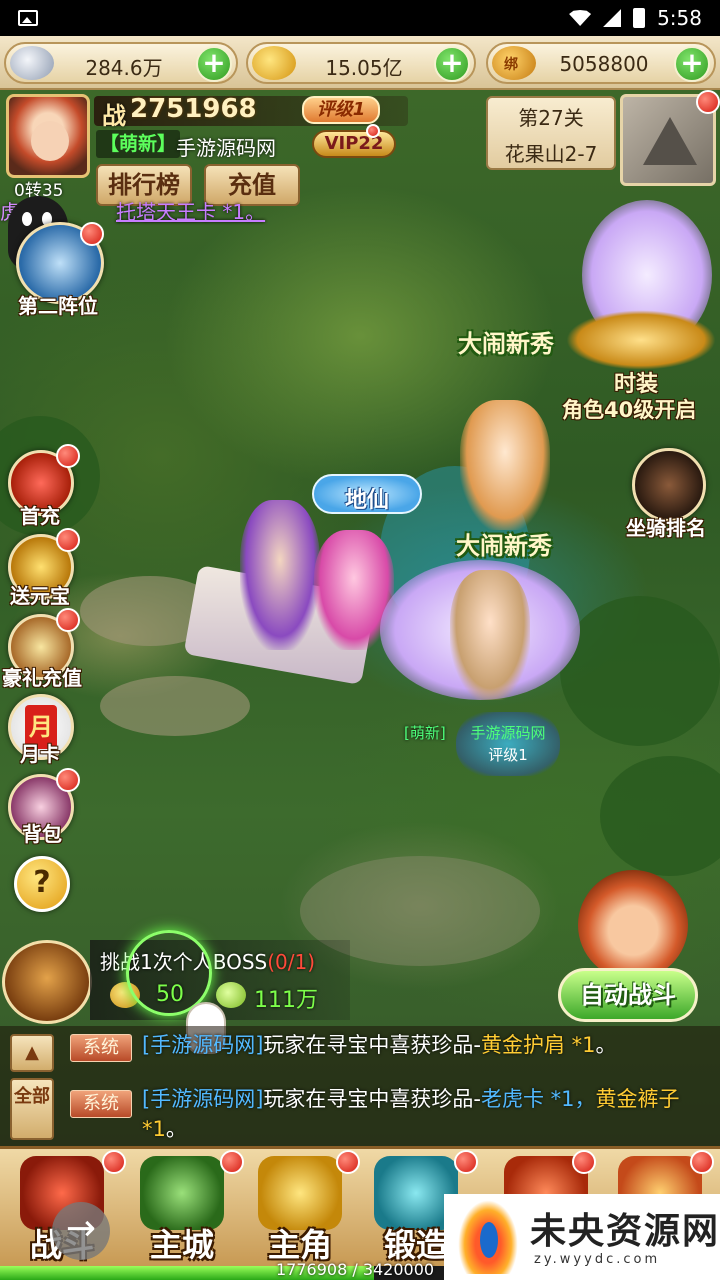 The width and height of the screenshot is (720, 1280). Describe the element at coordinates (68, 620) in the screenshot. I see `gift-recharge-dot` at that location.